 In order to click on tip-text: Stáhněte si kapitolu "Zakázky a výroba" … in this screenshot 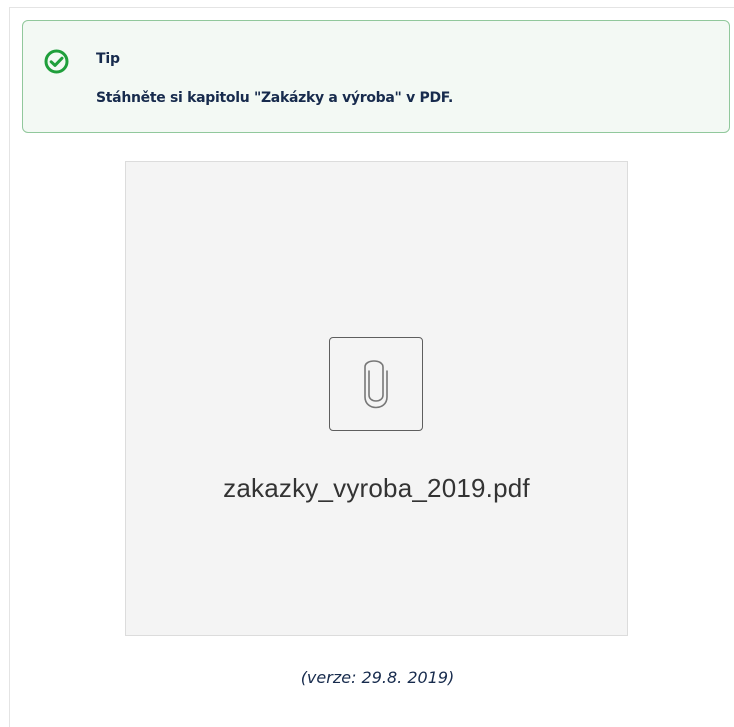, I will do `click(274, 98)`.